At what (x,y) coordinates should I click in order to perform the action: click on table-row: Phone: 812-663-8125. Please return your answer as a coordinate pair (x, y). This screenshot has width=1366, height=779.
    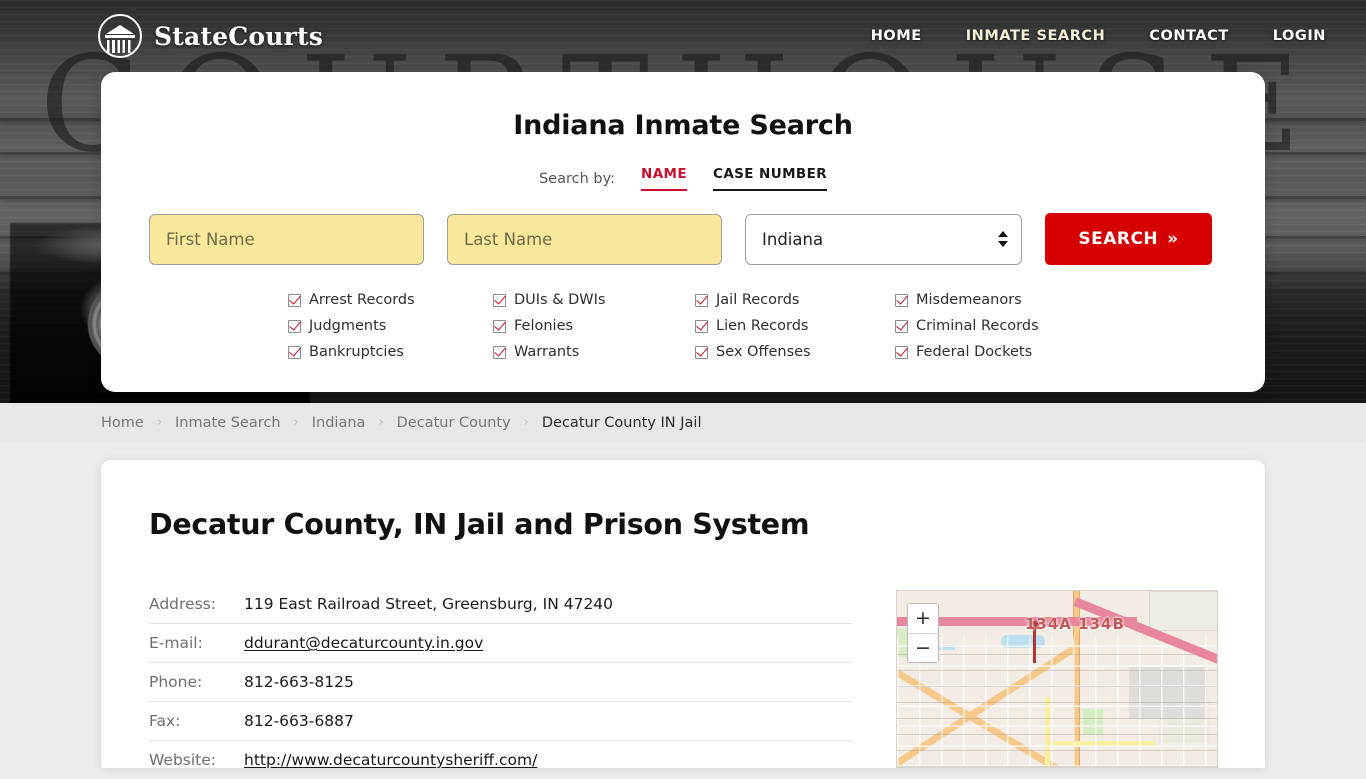
    Looking at the image, I should click on (500, 682).